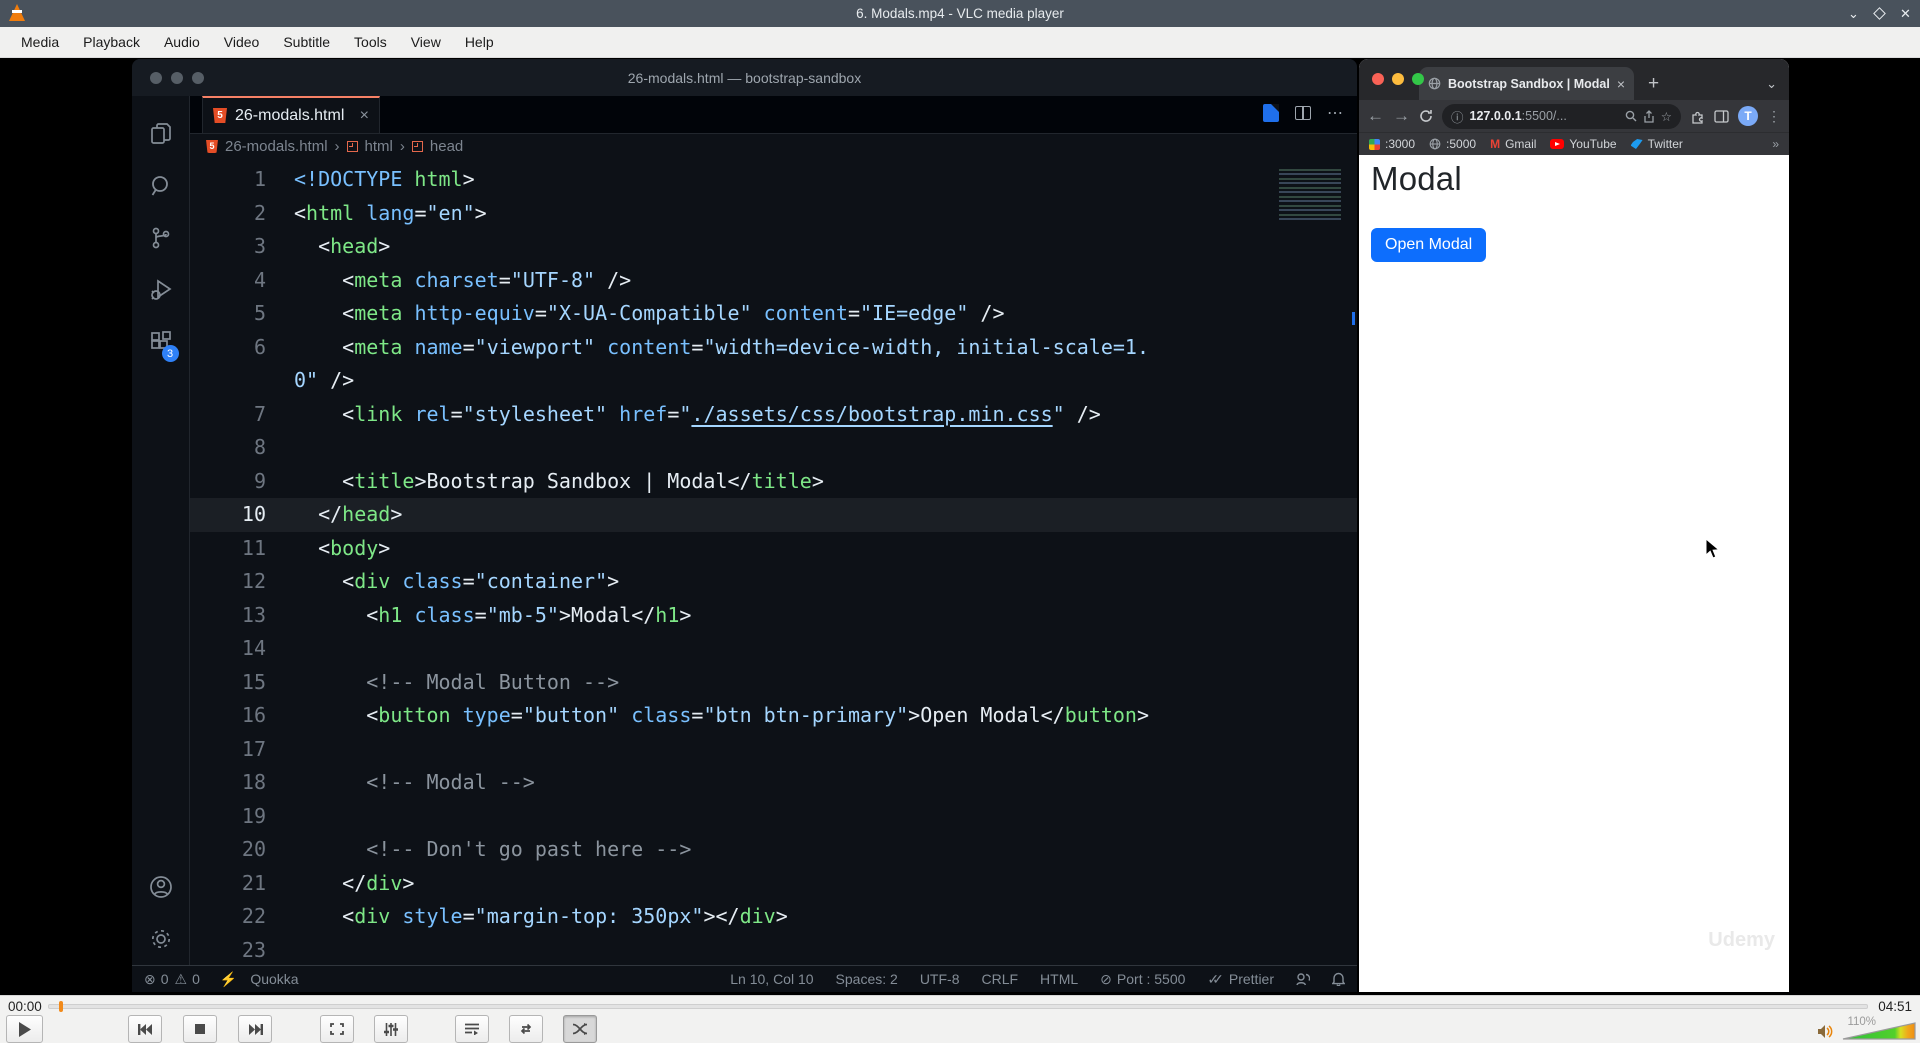  What do you see at coordinates (306, 42) in the screenshot?
I see `menu-subtitle: Subtitle` at bounding box center [306, 42].